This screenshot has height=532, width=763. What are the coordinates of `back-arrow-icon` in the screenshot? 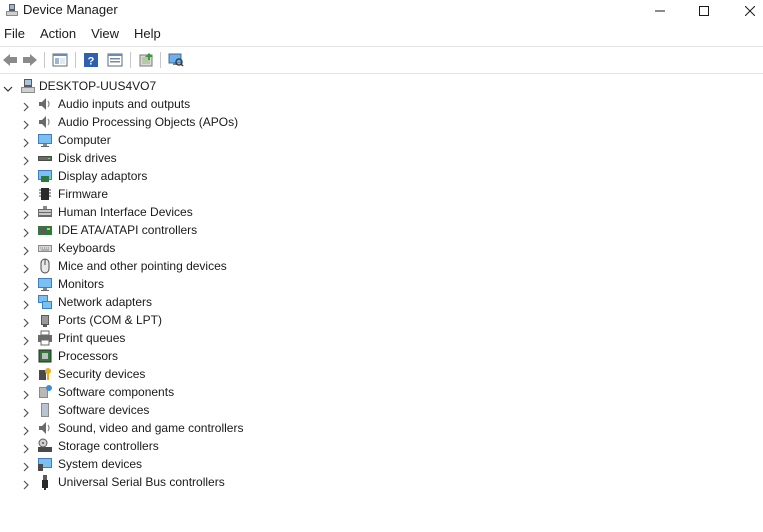 It's located at (10, 60).